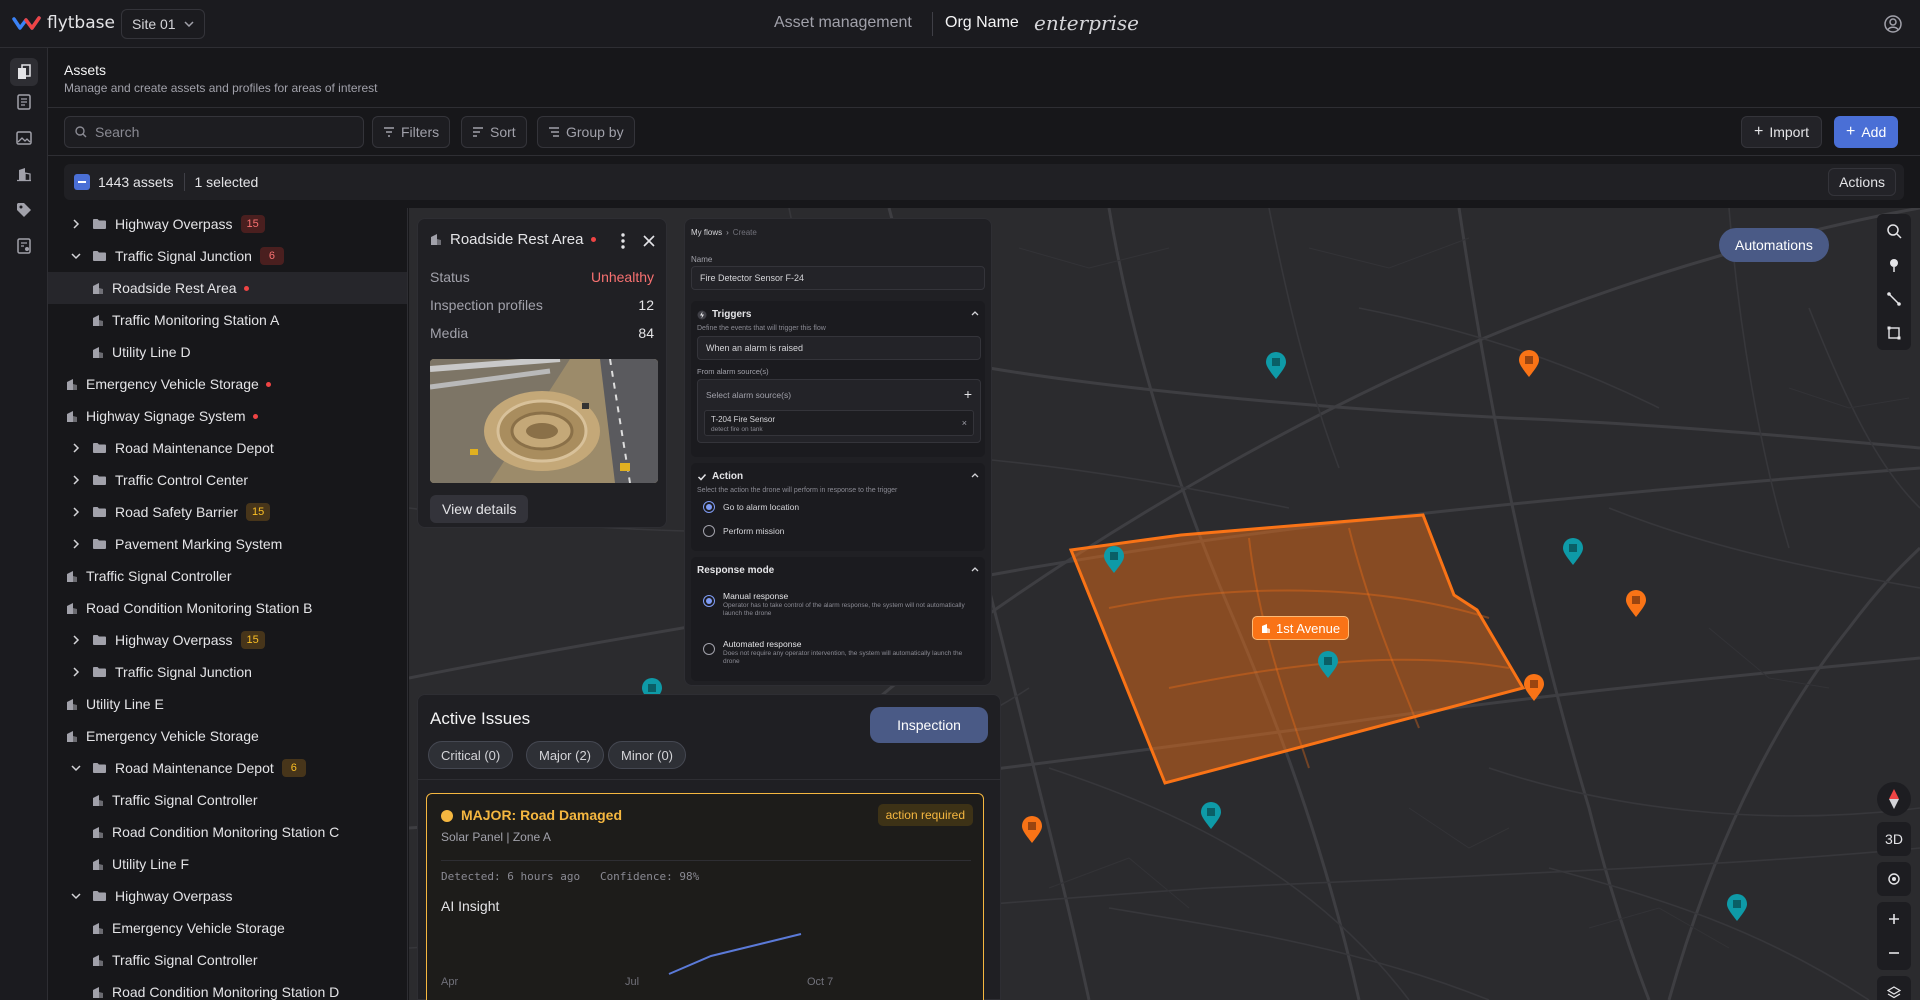  I want to click on line-tool-icon, so click(1894, 299).